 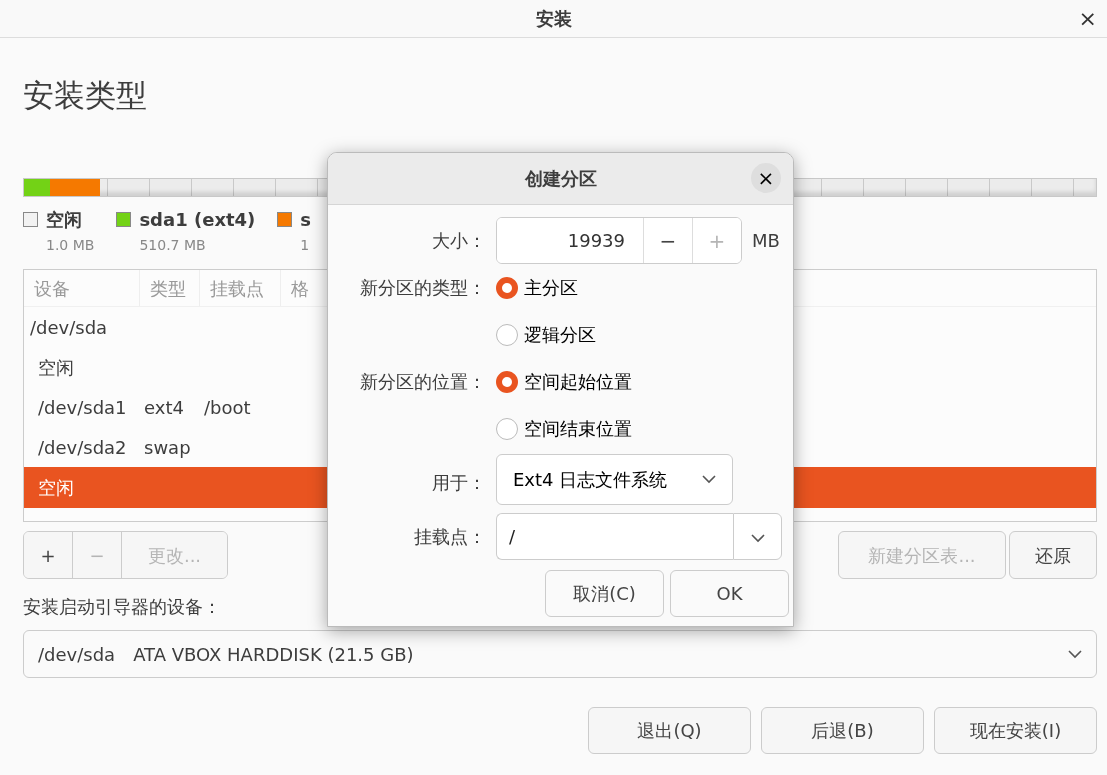 What do you see at coordinates (458, 483) in the screenshot?
I see `field-label: 用于：` at bounding box center [458, 483].